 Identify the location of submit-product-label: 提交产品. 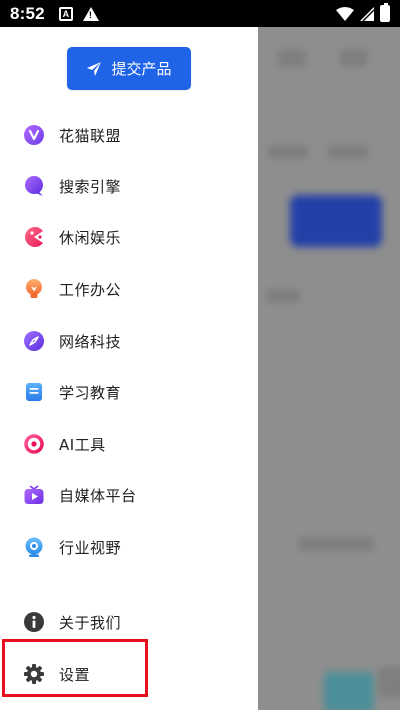
(141, 69).